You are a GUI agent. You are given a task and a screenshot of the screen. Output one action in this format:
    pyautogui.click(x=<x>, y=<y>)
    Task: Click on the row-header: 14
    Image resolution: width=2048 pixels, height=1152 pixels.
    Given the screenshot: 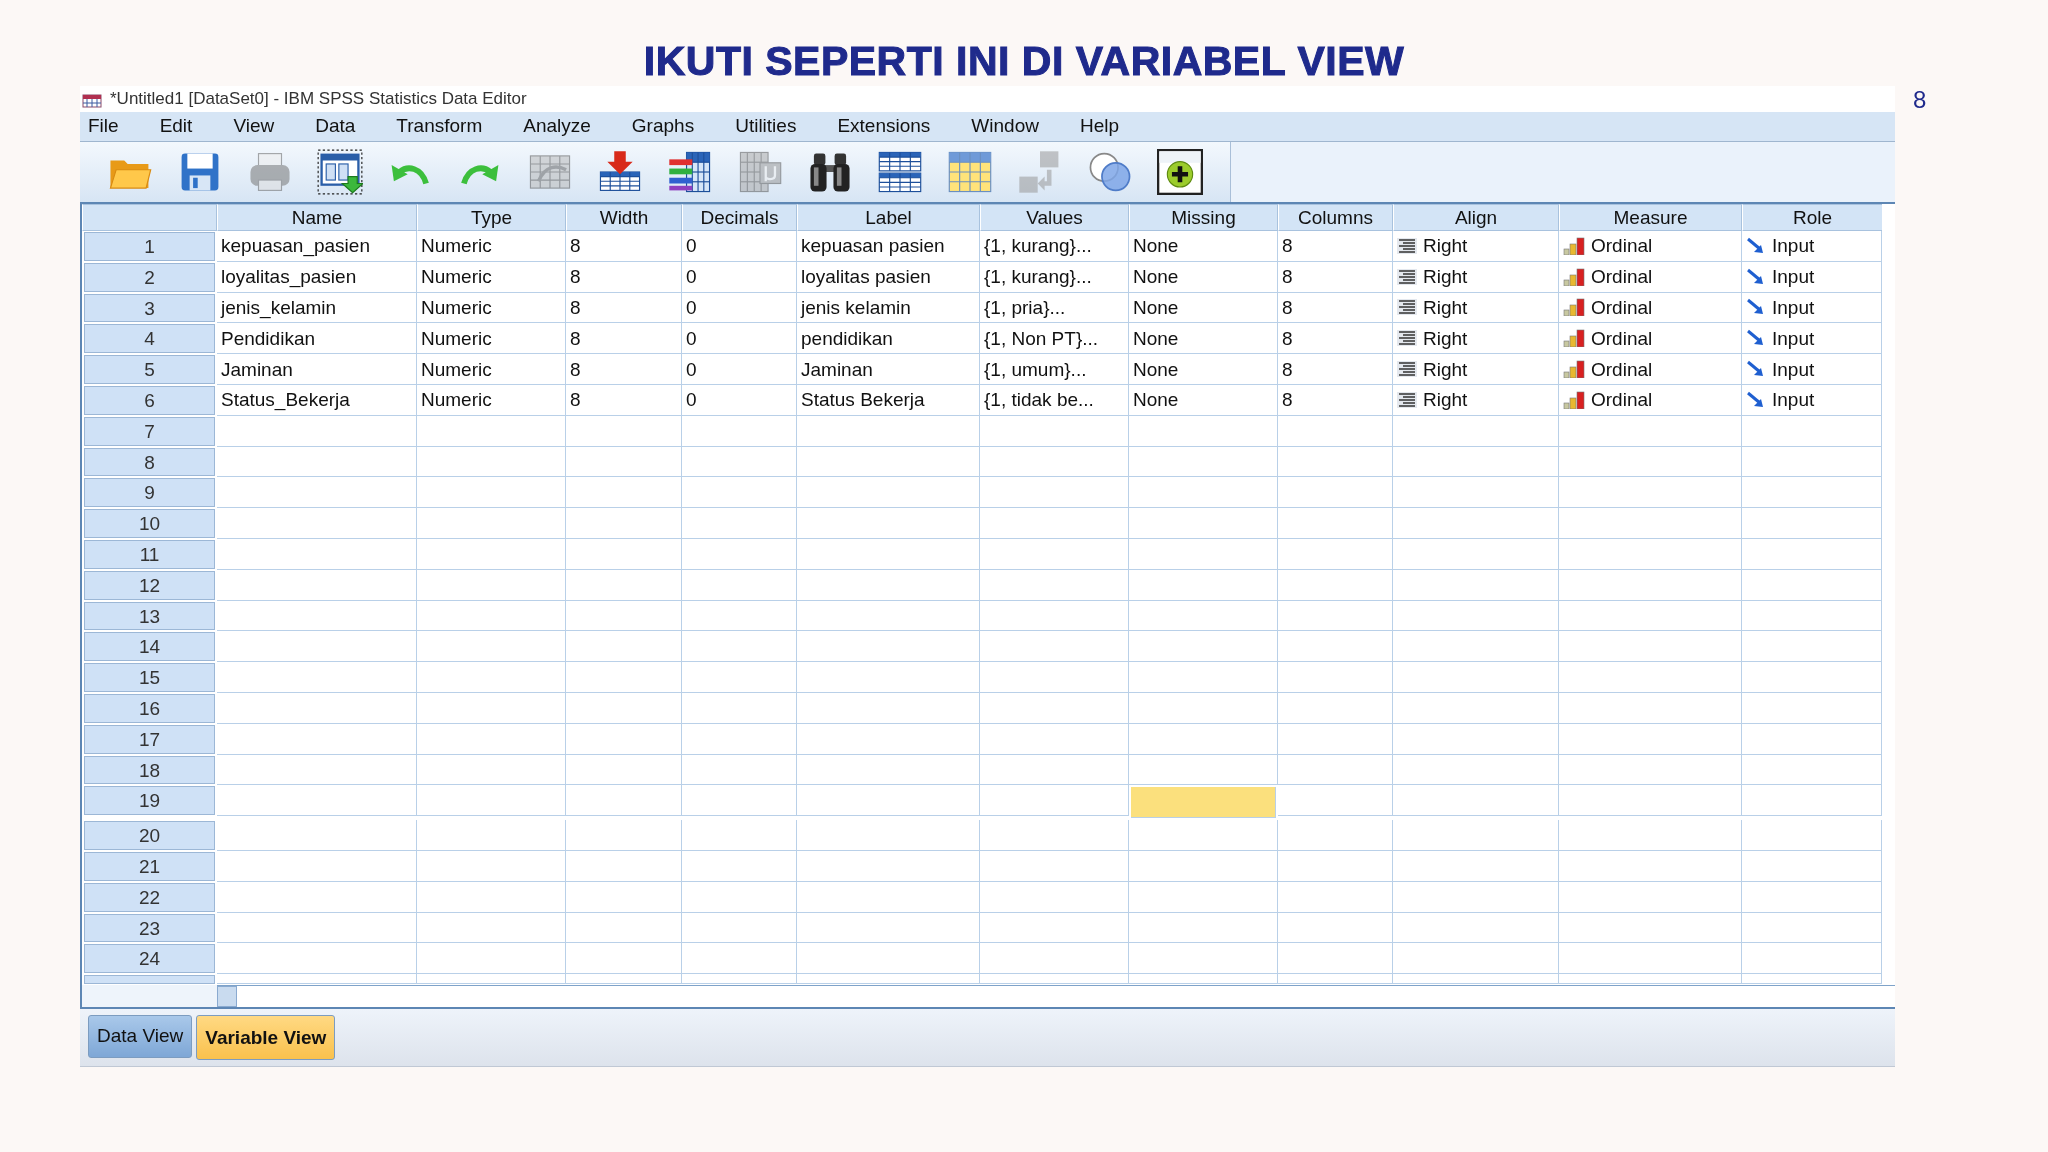 What is the action you would take?
    pyautogui.click(x=149, y=647)
    